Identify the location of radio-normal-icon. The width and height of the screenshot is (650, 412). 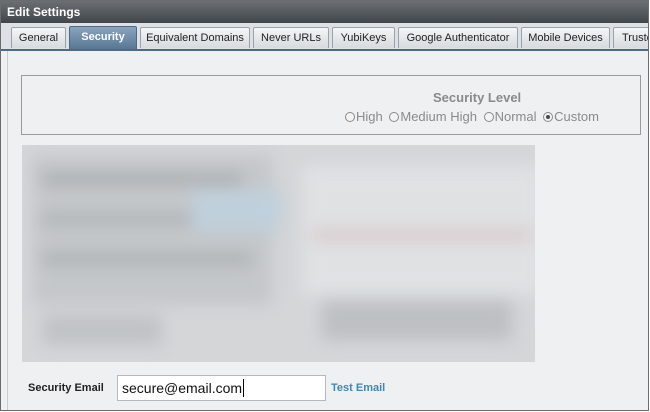
(488, 116).